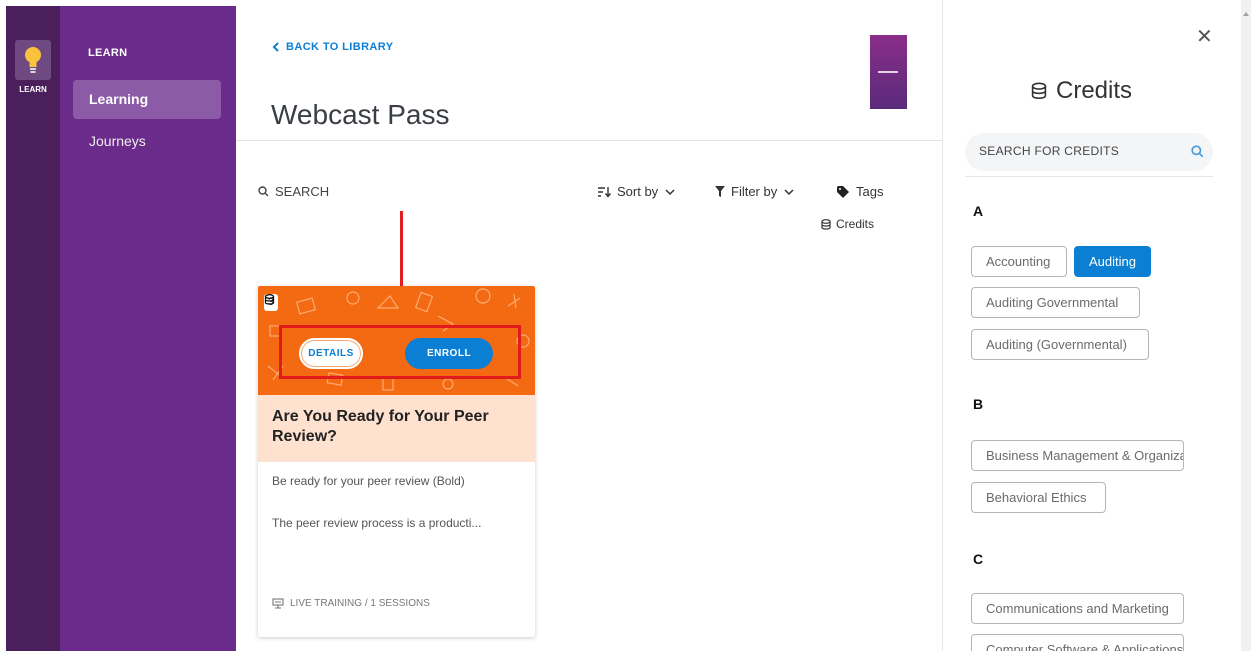  I want to click on app-rail: LEARN, so click(33, 328).